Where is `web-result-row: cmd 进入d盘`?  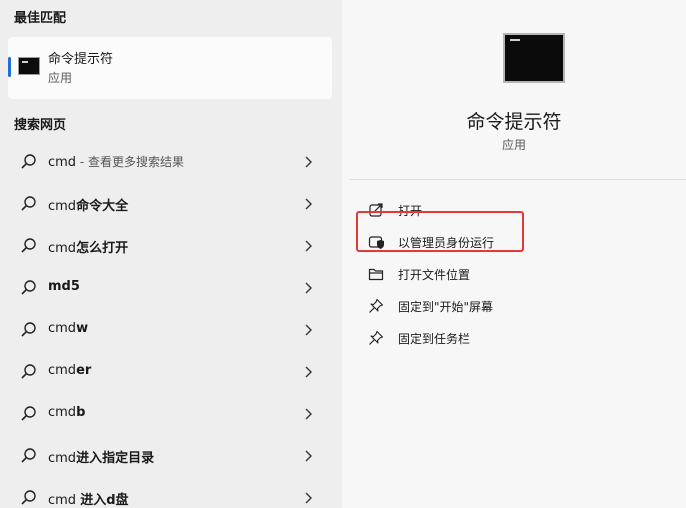
web-result-row: cmd 进入d盘 is located at coordinates (171, 492).